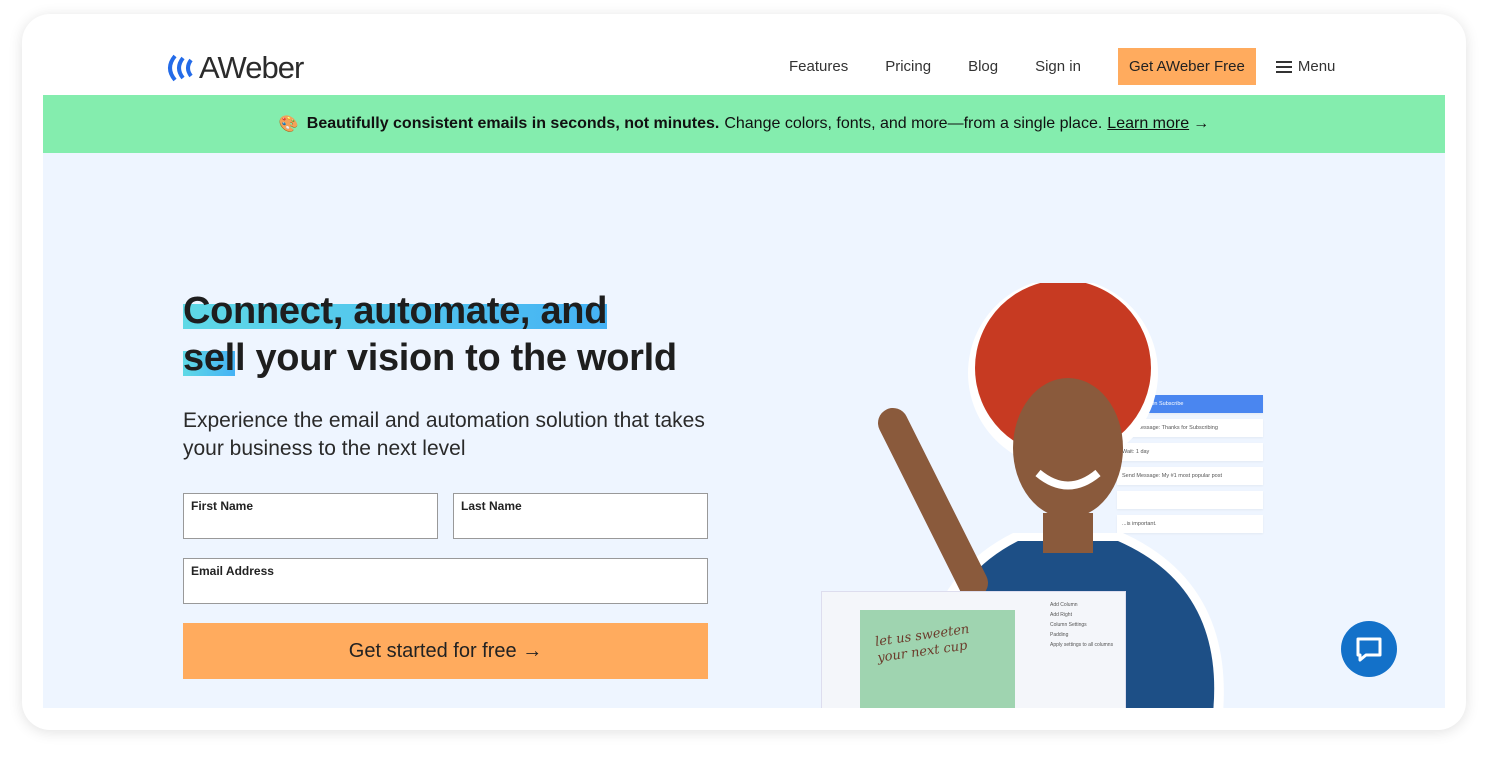  Describe the element at coordinates (445, 590) in the screenshot. I see `email-input` at that location.